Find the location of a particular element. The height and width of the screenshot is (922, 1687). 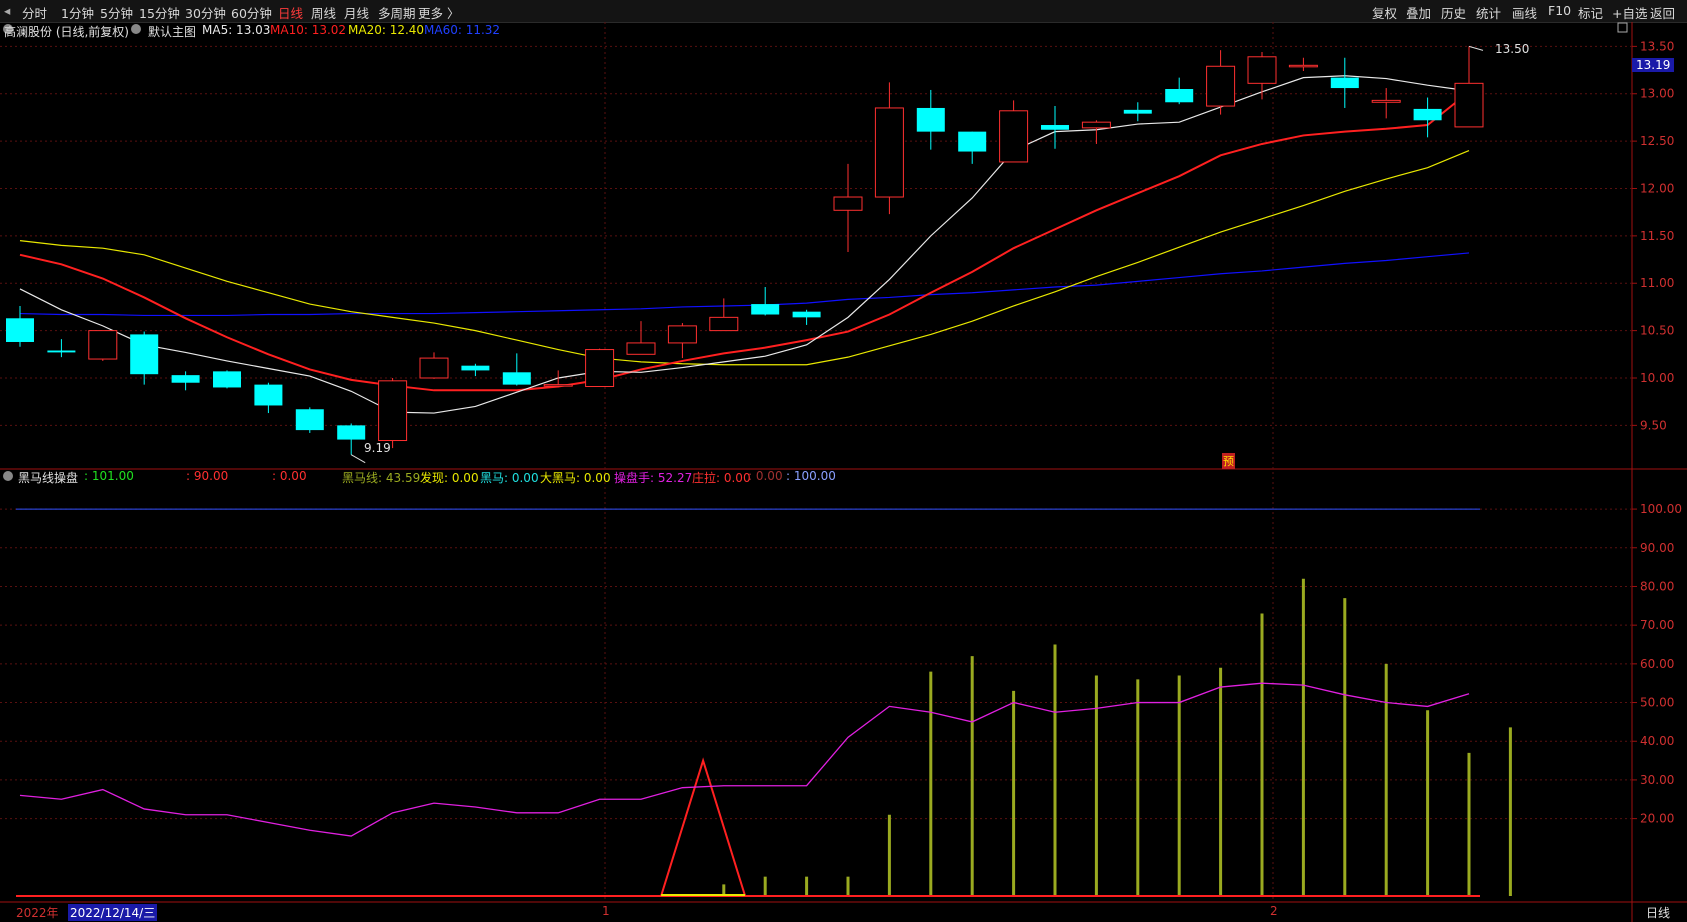

period-label: 日线 is located at coordinates (1658, 913).